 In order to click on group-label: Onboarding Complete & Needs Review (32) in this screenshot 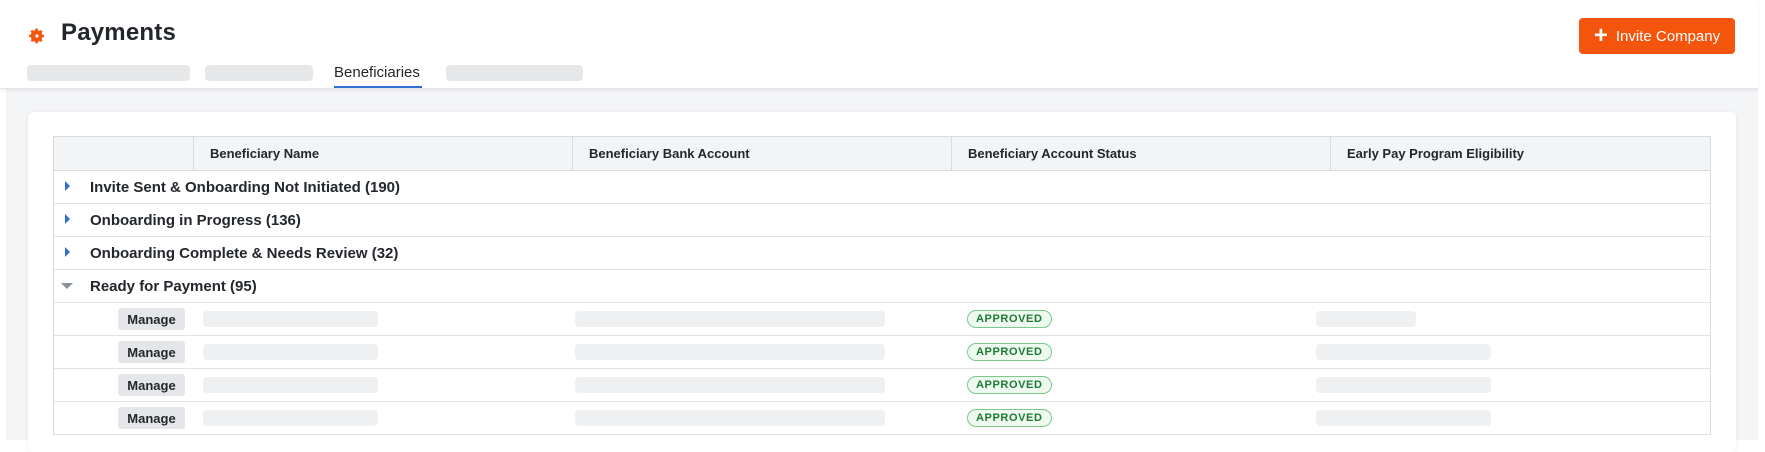, I will do `click(244, 253)`.